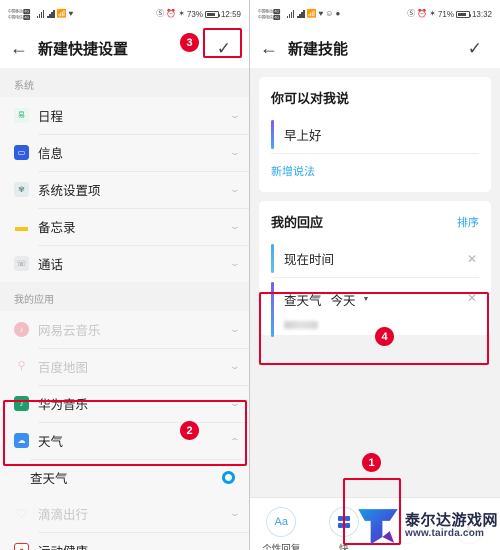 This screenshot has height=550, width=500. I want to click on card-you-can-say: 你可以对我说 早上好 新增说法, so click(375, 134).